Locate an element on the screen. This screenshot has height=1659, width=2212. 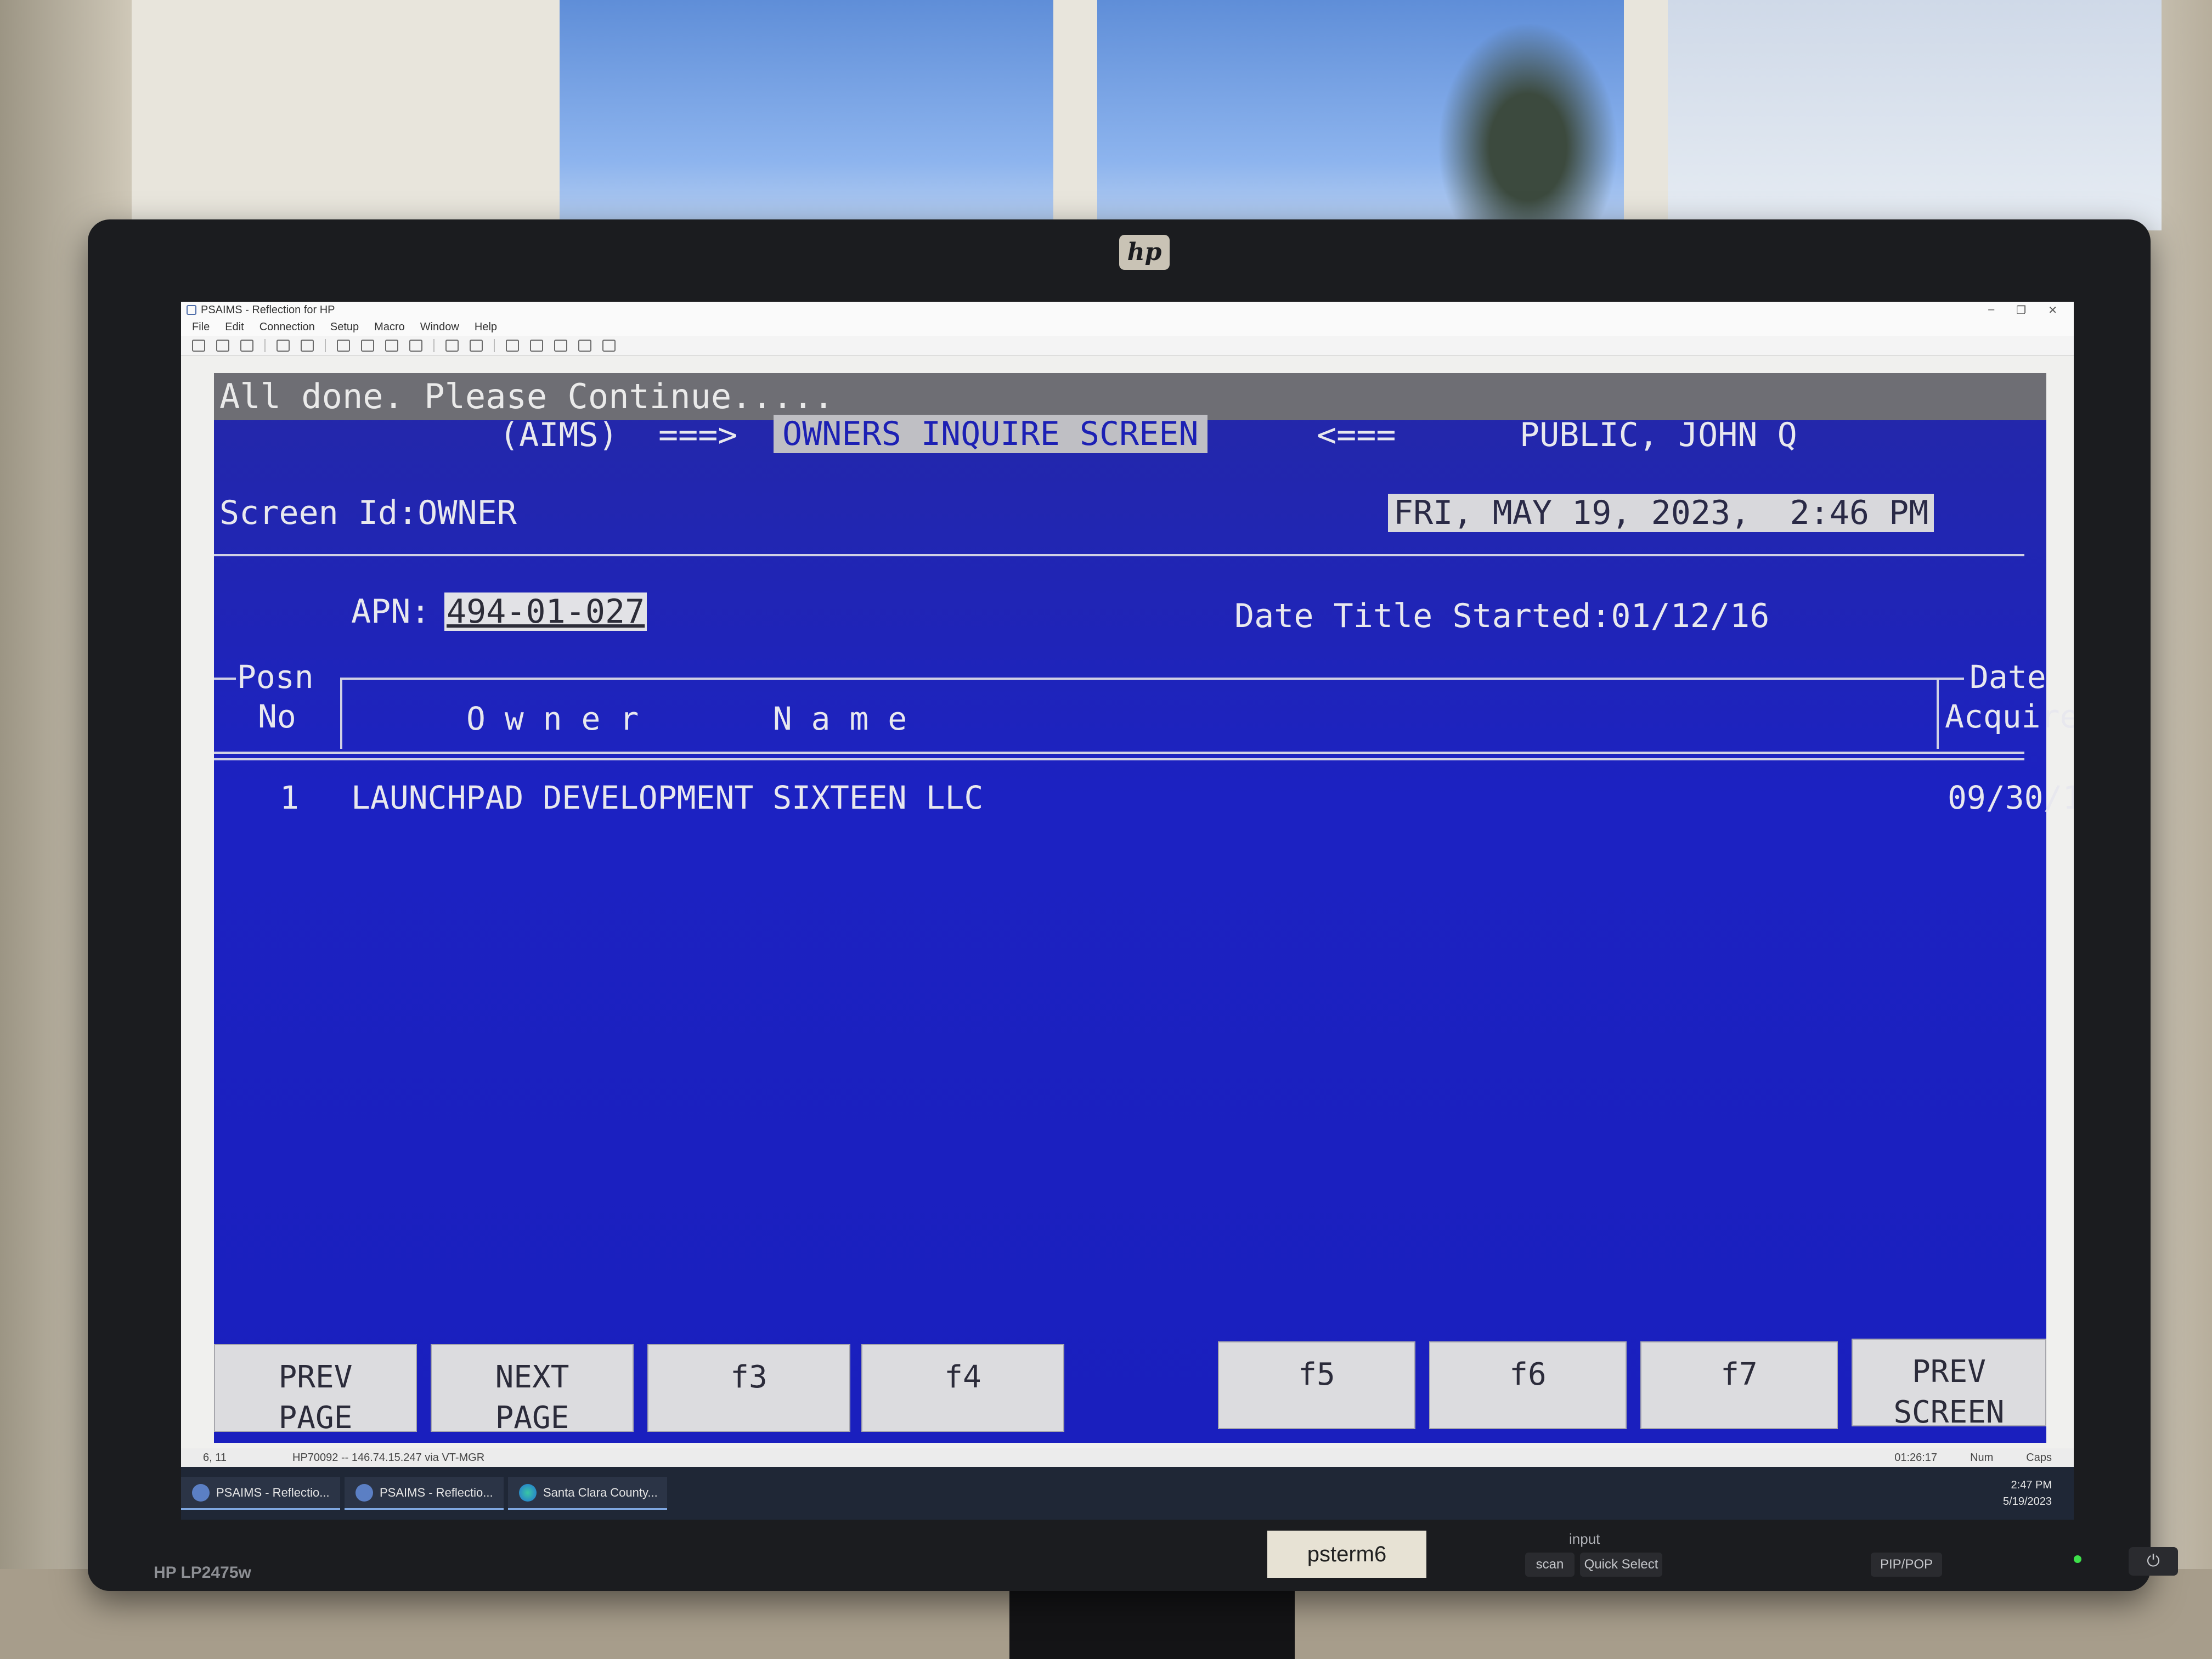
prev-page-button: PREV PAGE is located at coordinates (315, 1390).